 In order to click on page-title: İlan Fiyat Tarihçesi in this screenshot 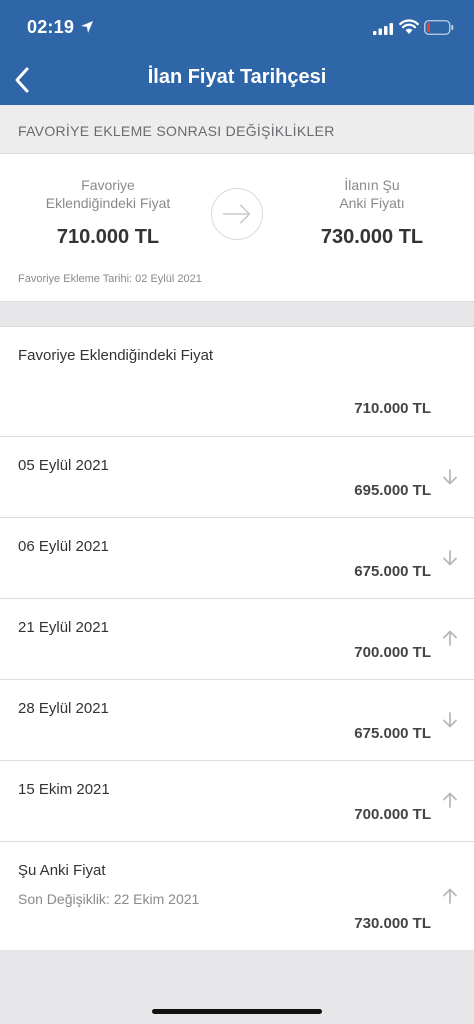, I will do `click(237, 77)`.